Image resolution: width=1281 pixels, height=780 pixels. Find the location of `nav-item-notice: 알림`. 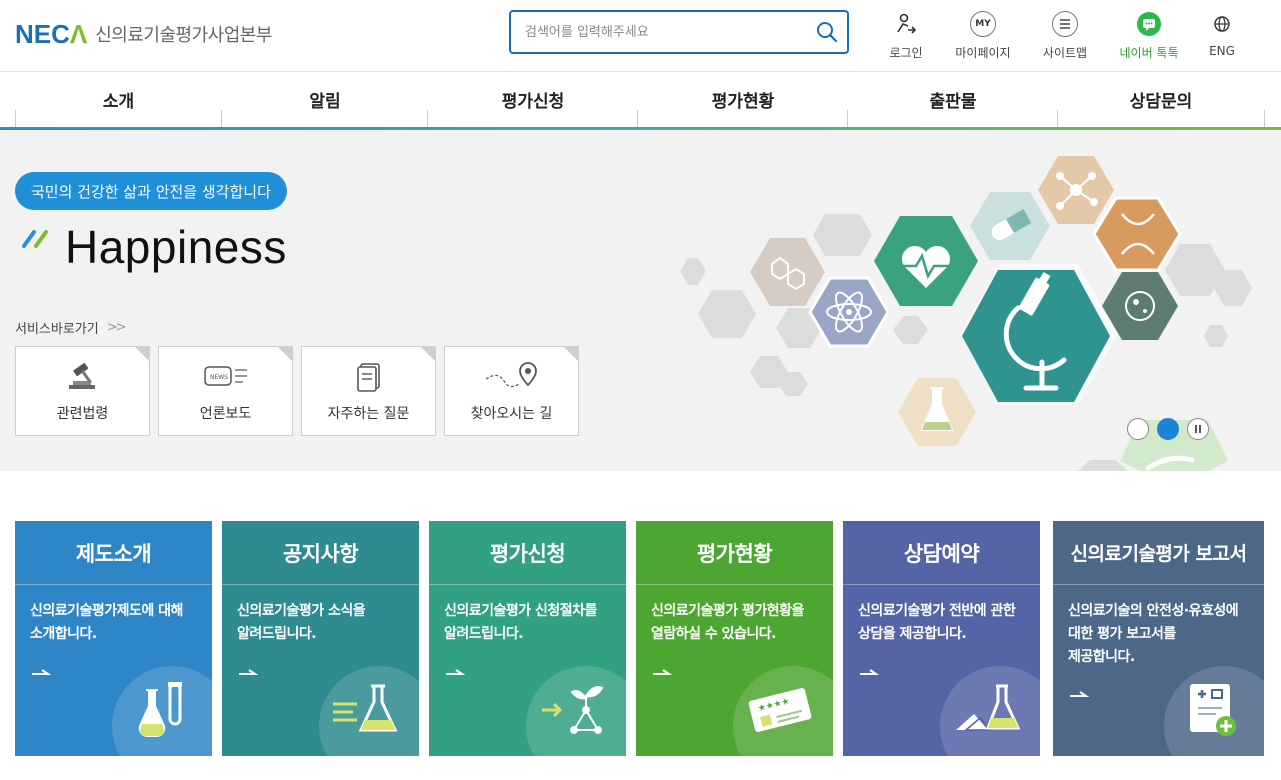

nav-item-notice: 알림 is located at coordinates (325, 99).